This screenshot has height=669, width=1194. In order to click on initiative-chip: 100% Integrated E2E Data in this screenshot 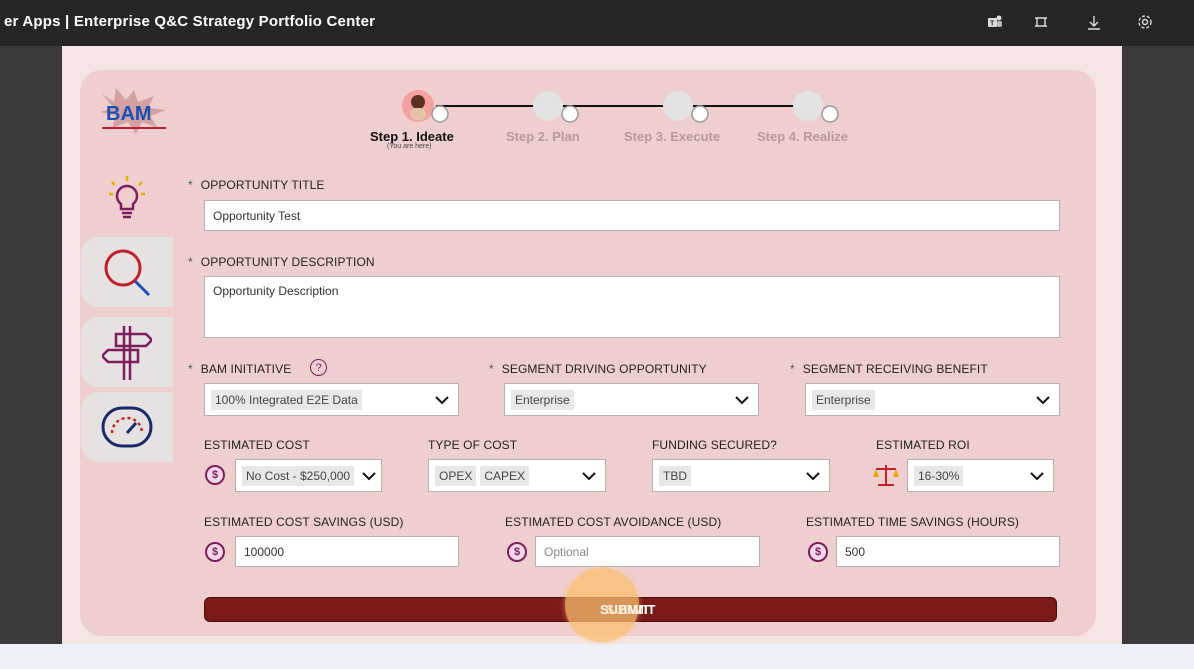, I will do `click(286, 399)`.